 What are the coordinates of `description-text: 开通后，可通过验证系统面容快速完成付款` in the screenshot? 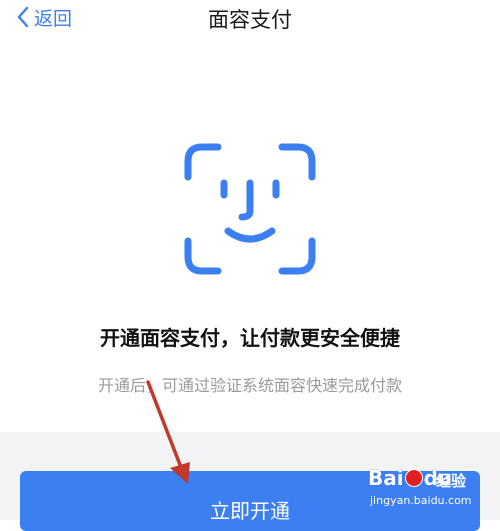 It's located at (249, 385).